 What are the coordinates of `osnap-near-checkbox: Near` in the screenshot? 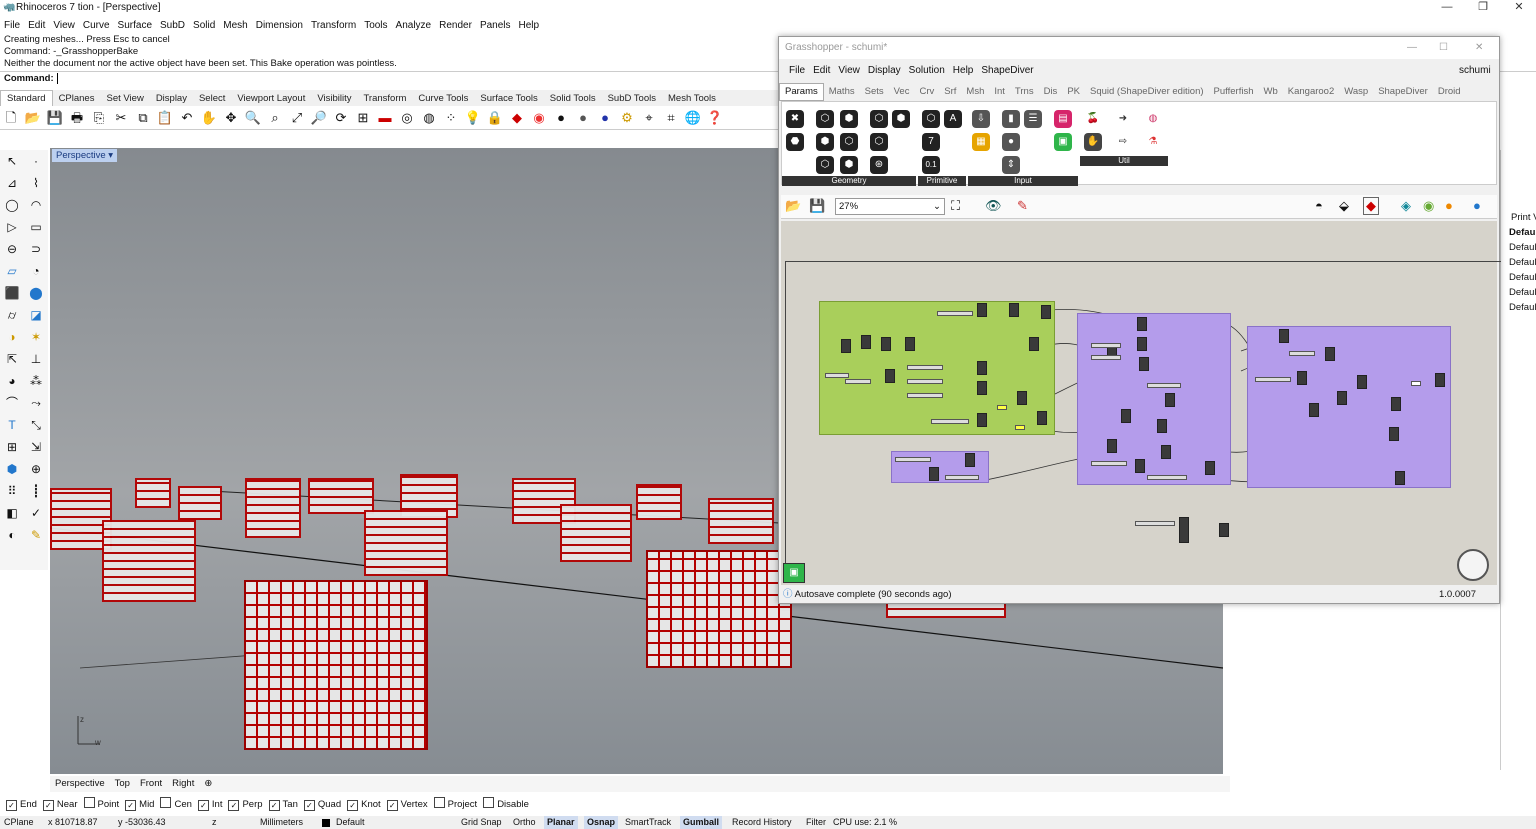 It's located at (60, 804).